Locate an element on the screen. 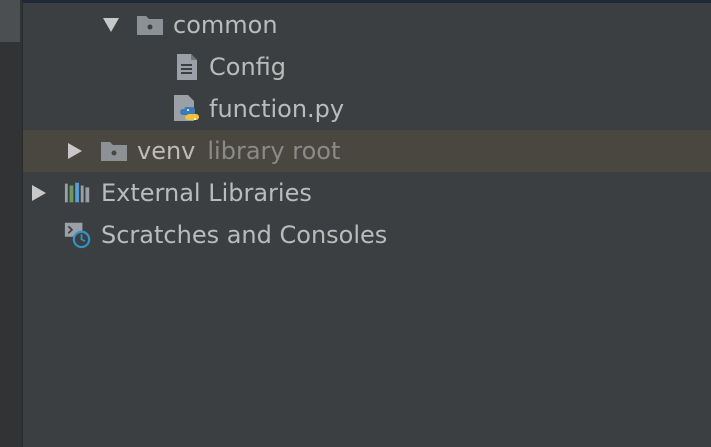  library-root-hint: library root is located at coordinates (274, 151).